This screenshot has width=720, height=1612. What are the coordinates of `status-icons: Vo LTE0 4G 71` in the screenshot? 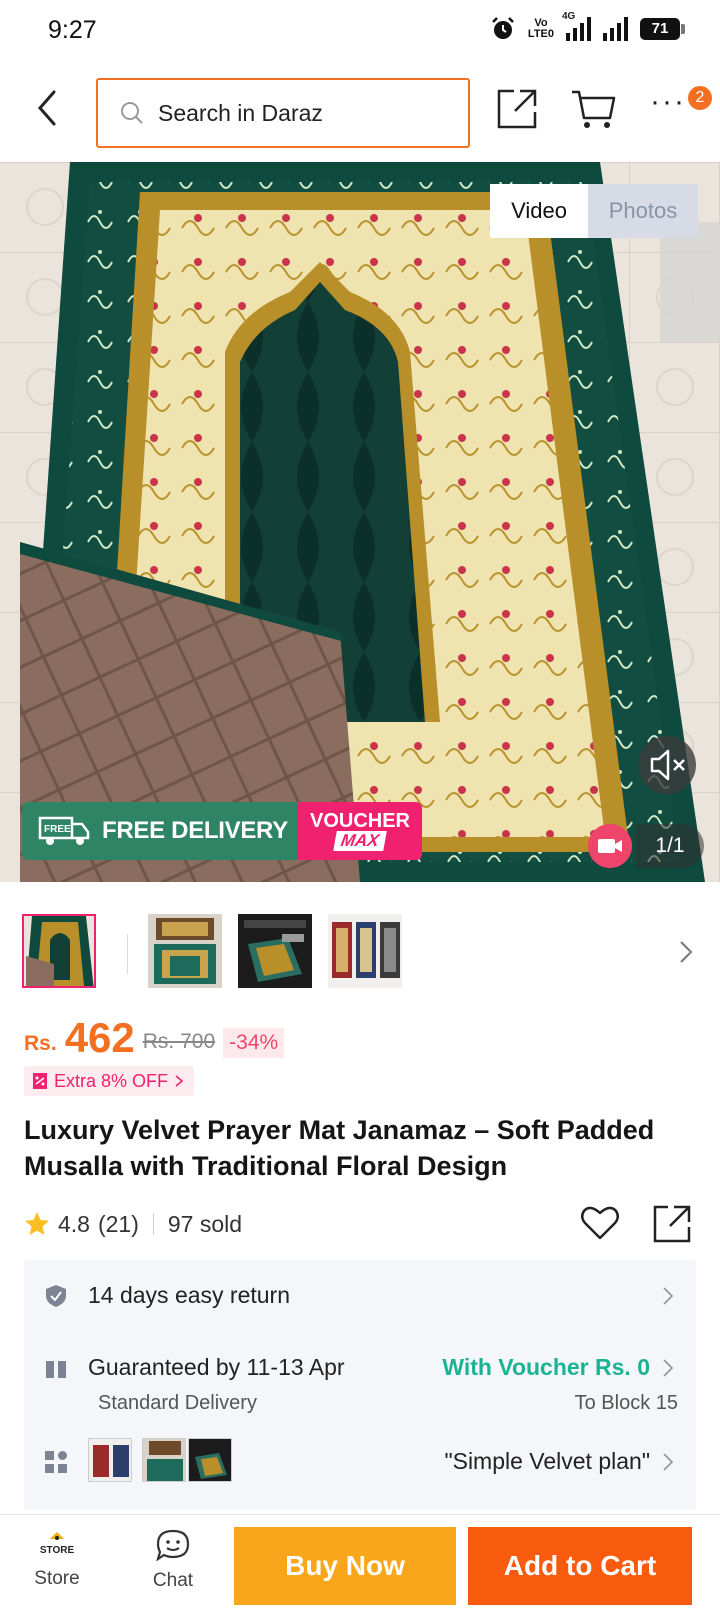 It's located at (587, 26).